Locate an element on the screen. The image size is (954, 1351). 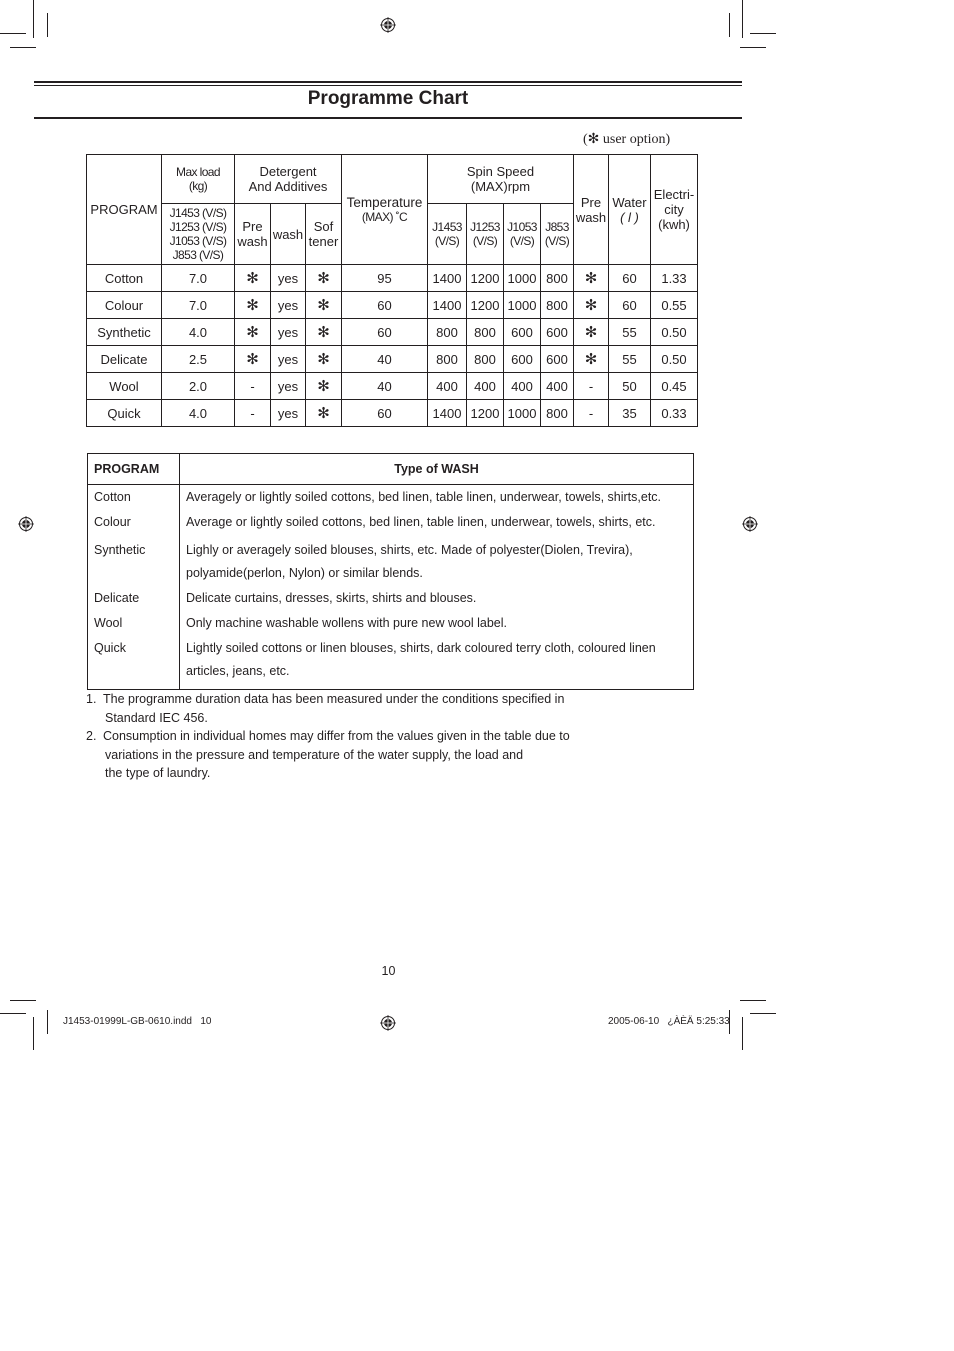
programme-row: Quick 4.0- yes ✻ 60 1400 1200 1000 800-35 0.33 is located at coordinates (392, 413).